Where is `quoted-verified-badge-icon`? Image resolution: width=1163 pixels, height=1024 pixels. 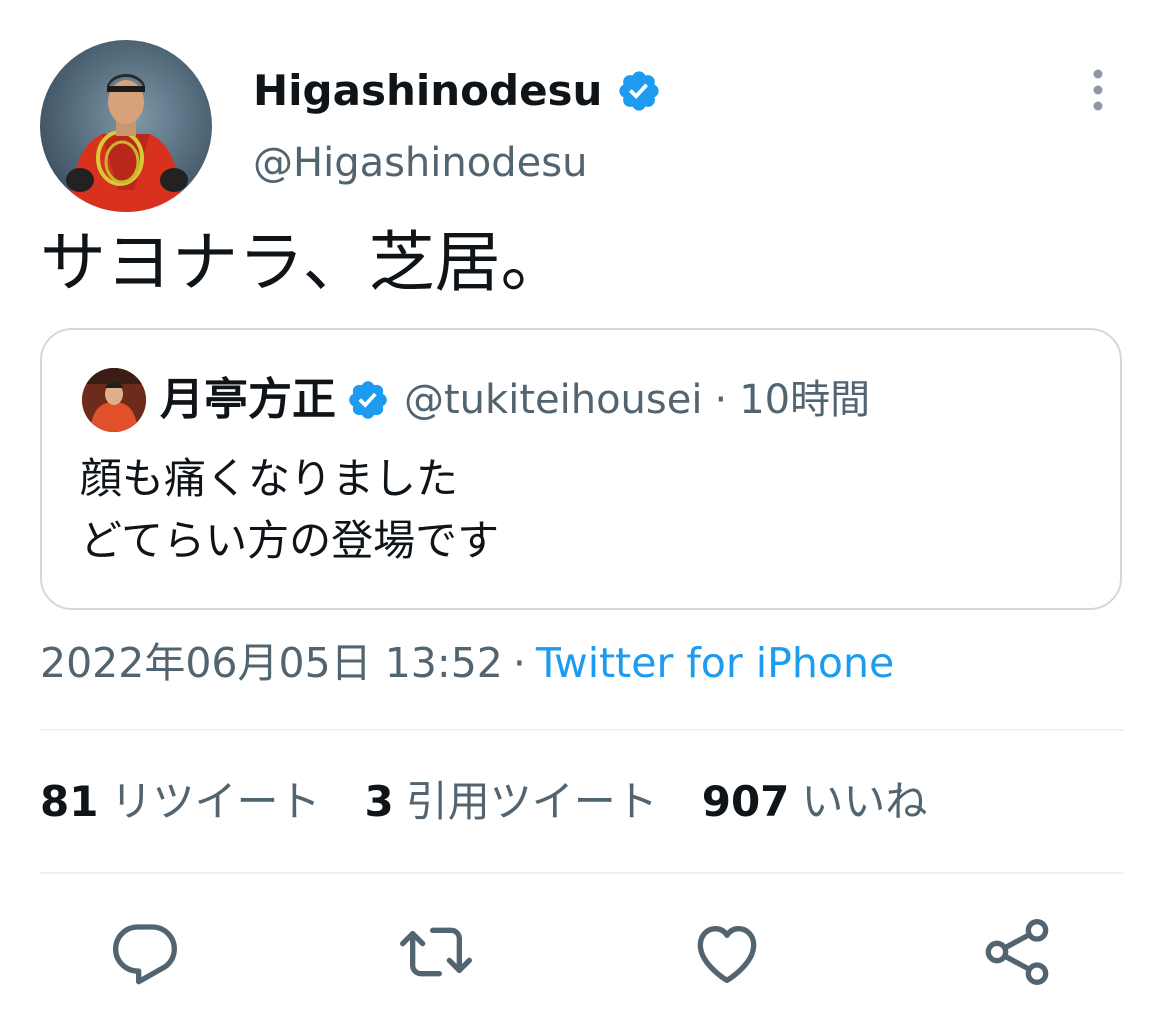
quoted-verified-badge-icon is located at coordinates (368, 400).